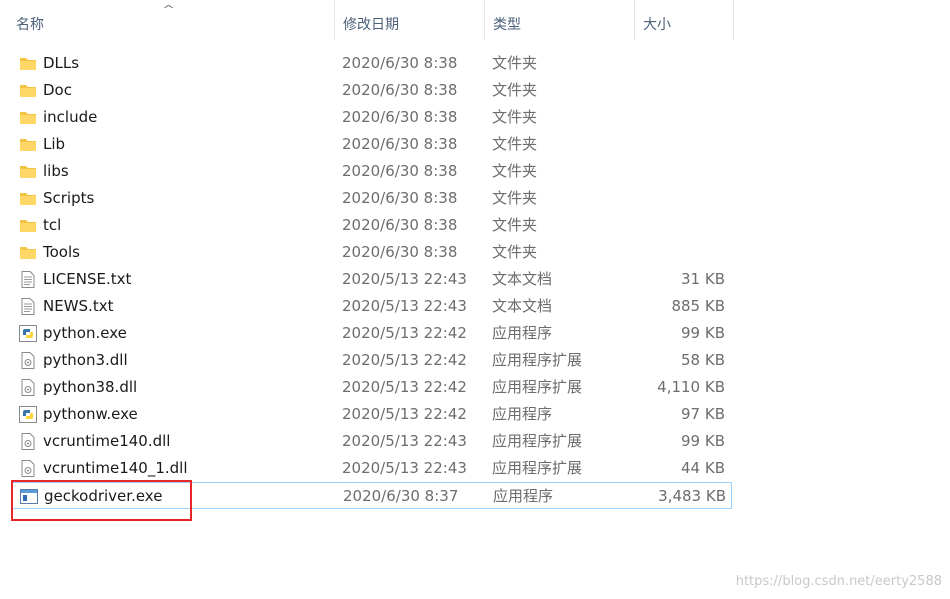 Image resolution: width=950 pixels, height=599 pixels. I want to click on annotation-highlight-box, so click(101, 500).